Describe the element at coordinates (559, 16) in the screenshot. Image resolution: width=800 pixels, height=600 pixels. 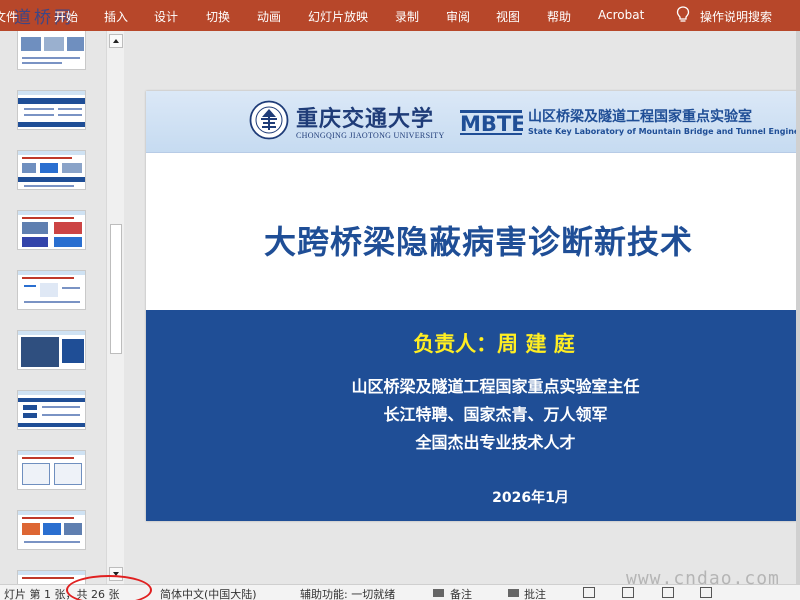
I see `tab-help: 帮助` at that location.